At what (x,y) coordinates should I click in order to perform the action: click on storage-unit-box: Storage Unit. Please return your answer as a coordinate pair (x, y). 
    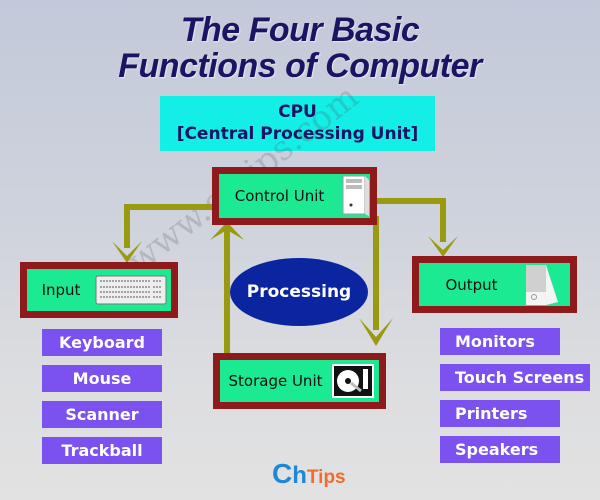
    Looking at the image, I should click on (299, 381).